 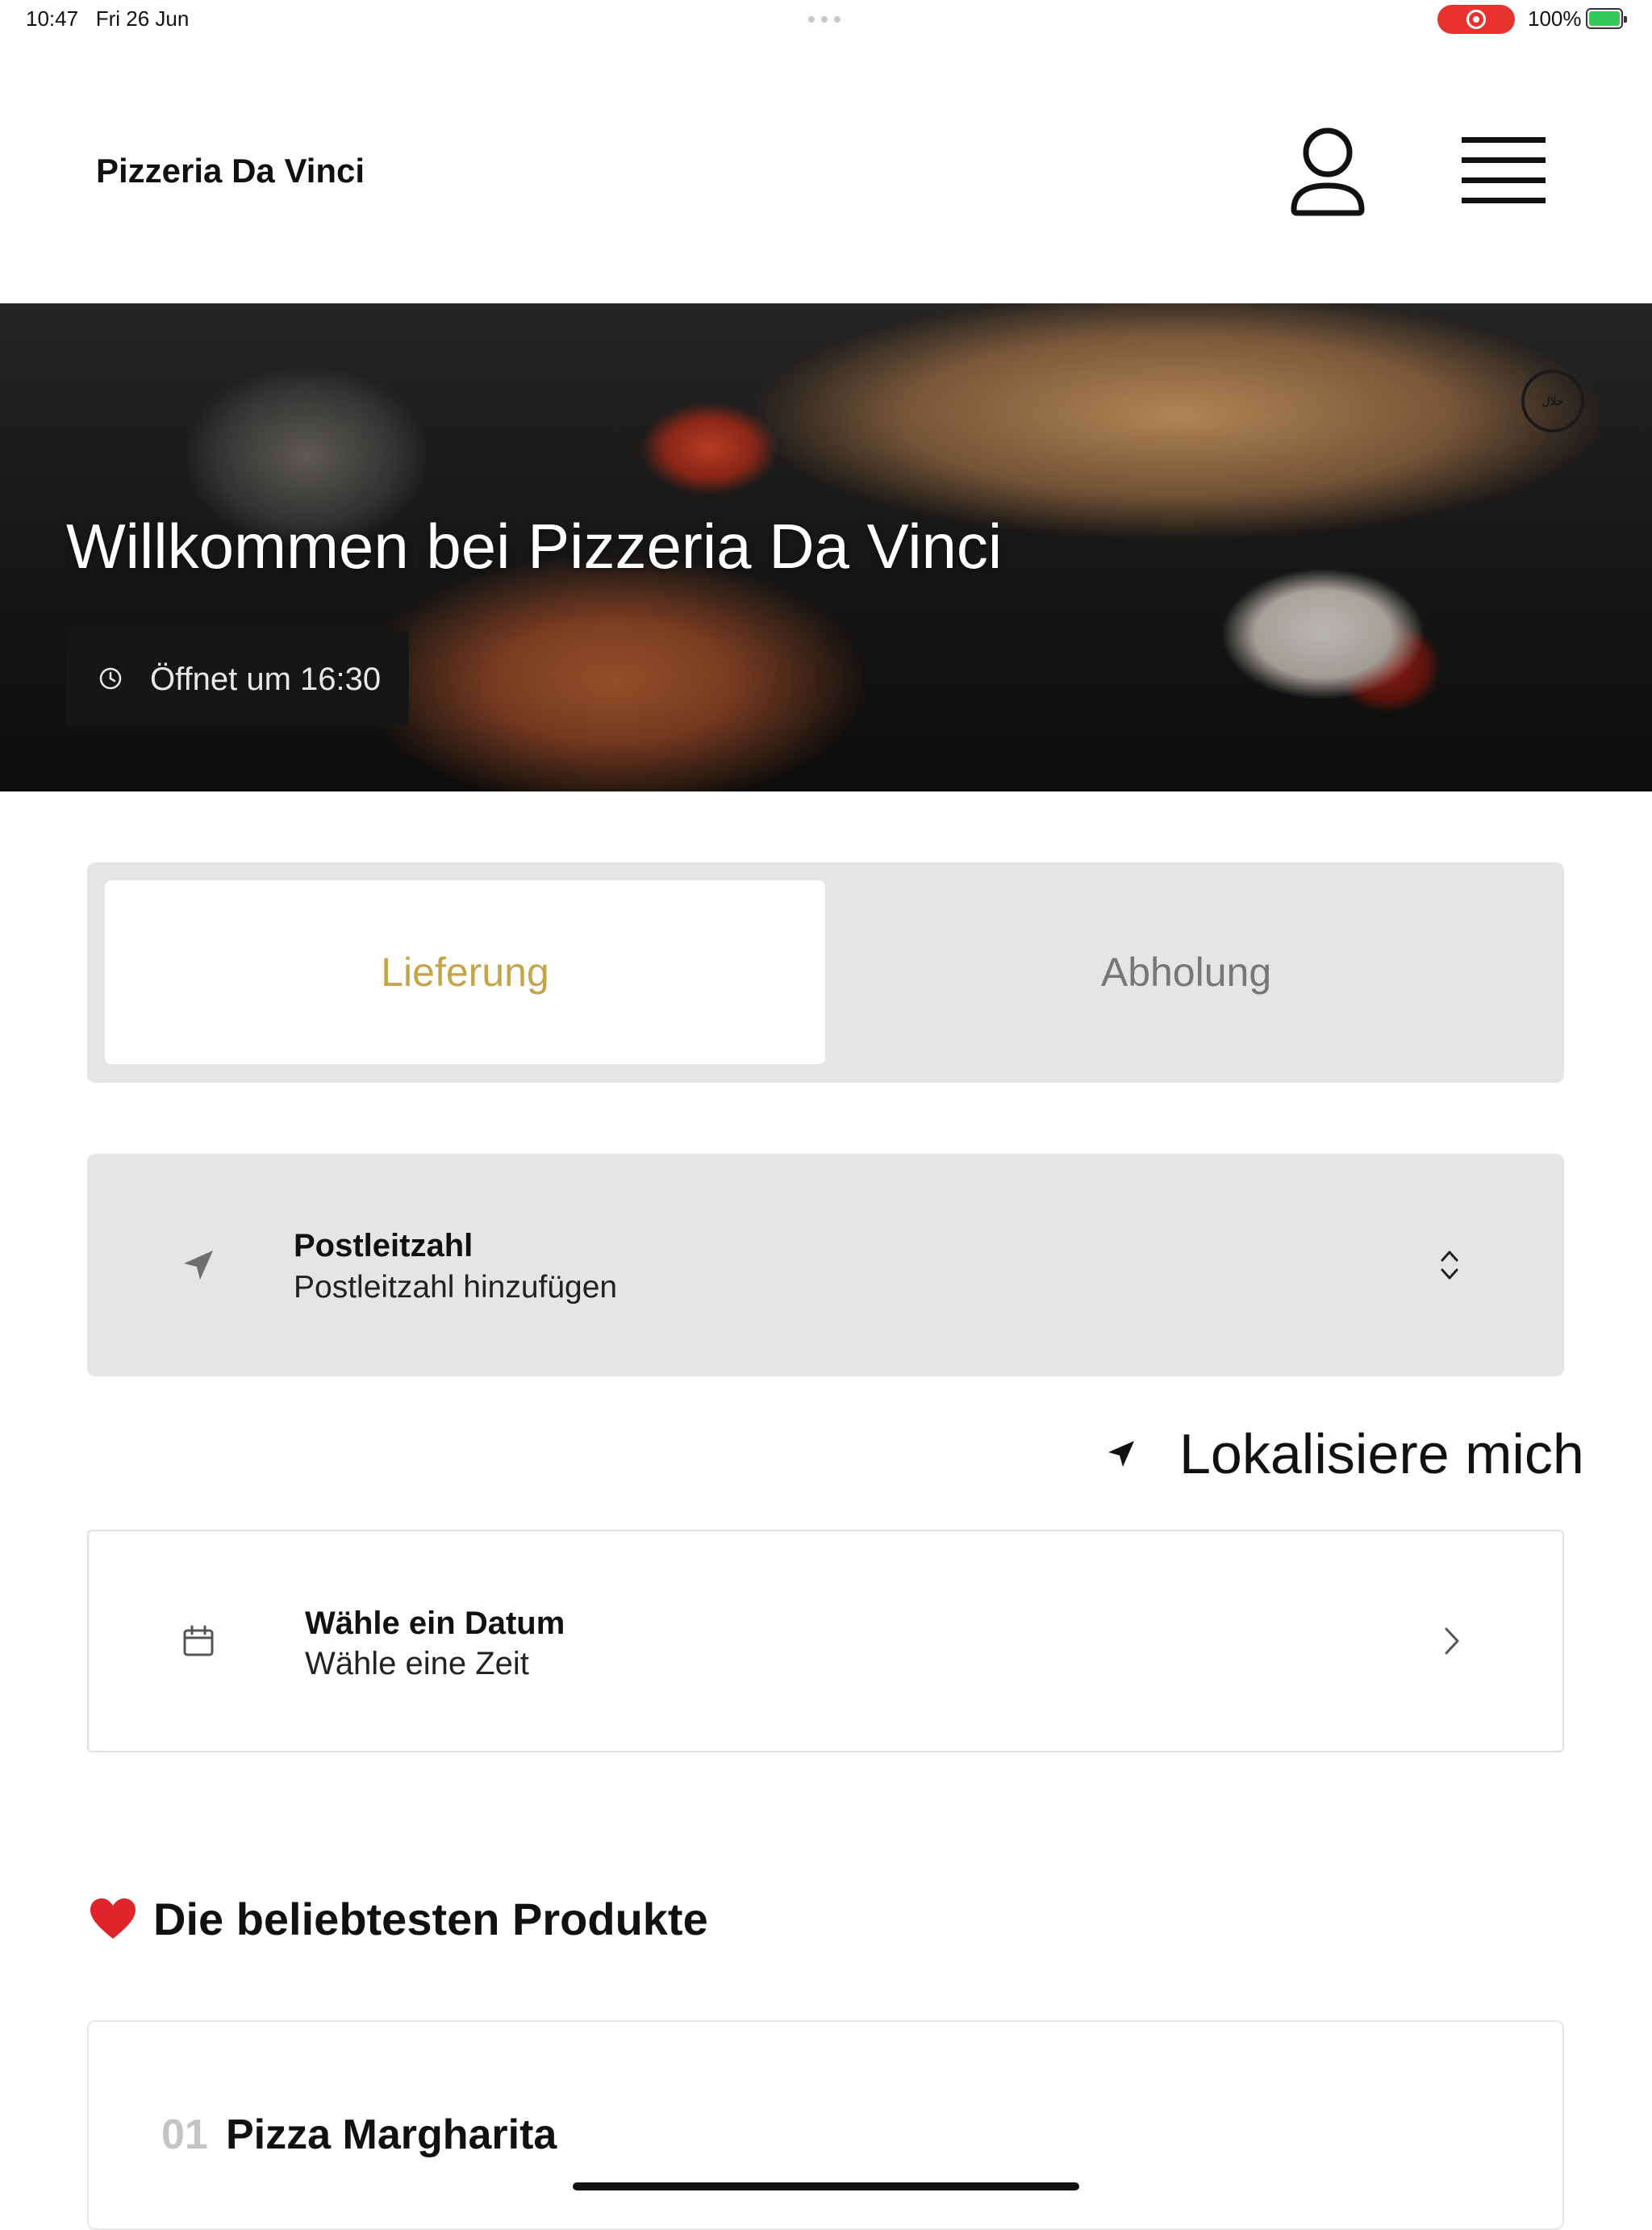 I want to click on home-indicator, so click(x=826, y=2186).